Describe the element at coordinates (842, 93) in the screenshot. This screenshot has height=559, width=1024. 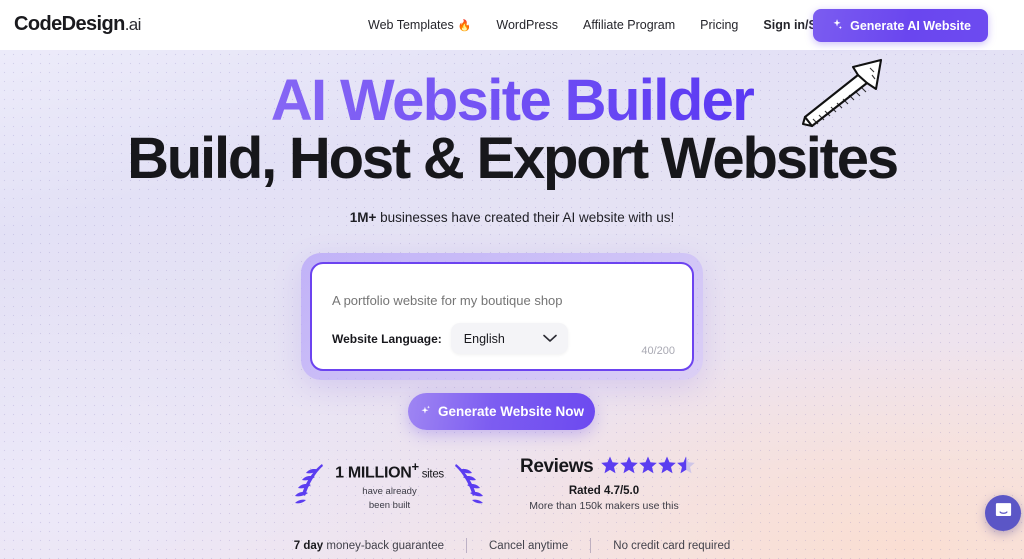
I see `hand-drawn-arrow-icon` at that location.